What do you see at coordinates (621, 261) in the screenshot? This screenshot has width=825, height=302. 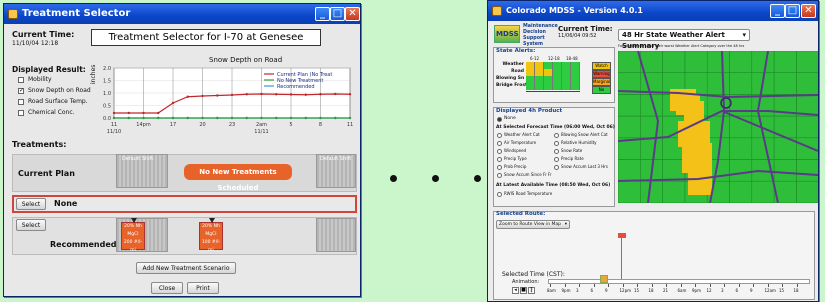 I see `time-cursor-line` at bounding box center [621, 261].